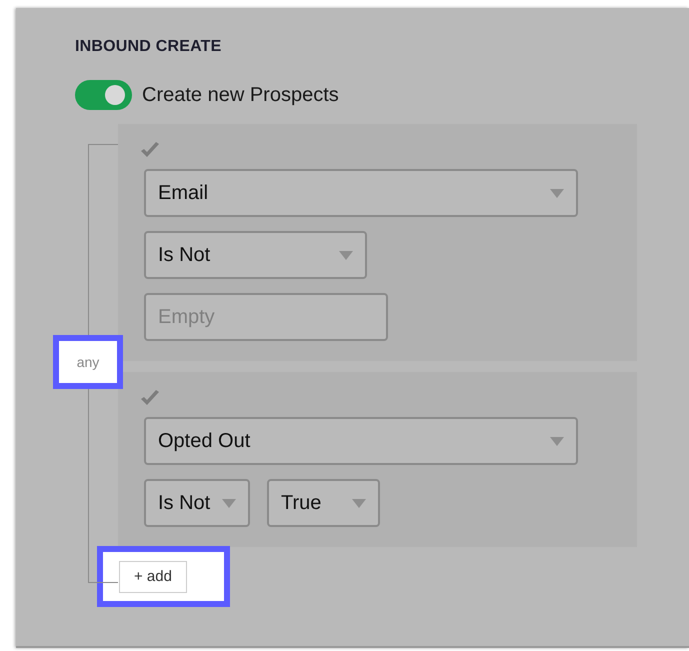  I want to click on input-field: Empty, so click(266, 317).